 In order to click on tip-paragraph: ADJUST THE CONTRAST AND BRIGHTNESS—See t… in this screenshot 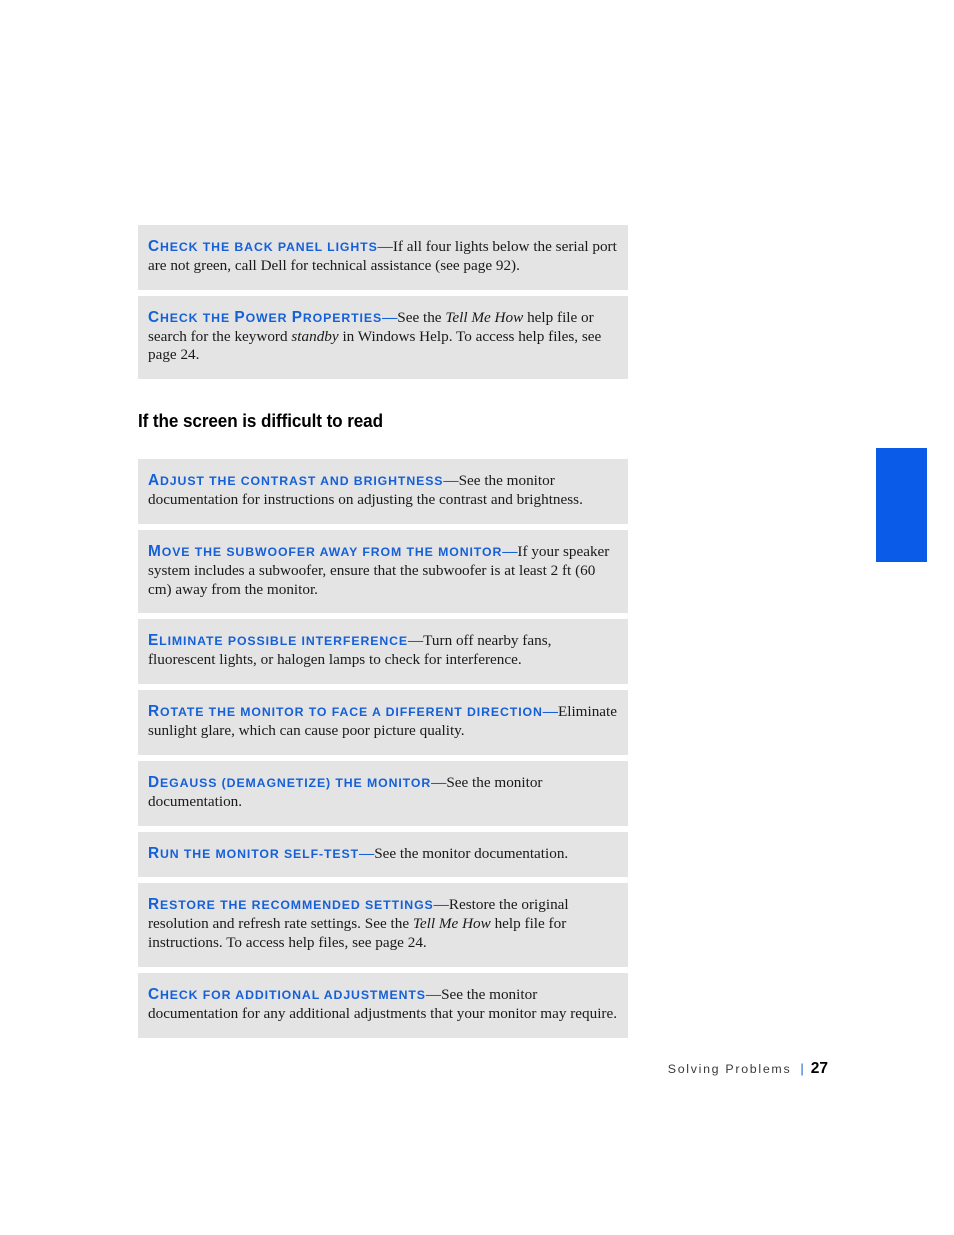, I will do `click(382, 490)`.